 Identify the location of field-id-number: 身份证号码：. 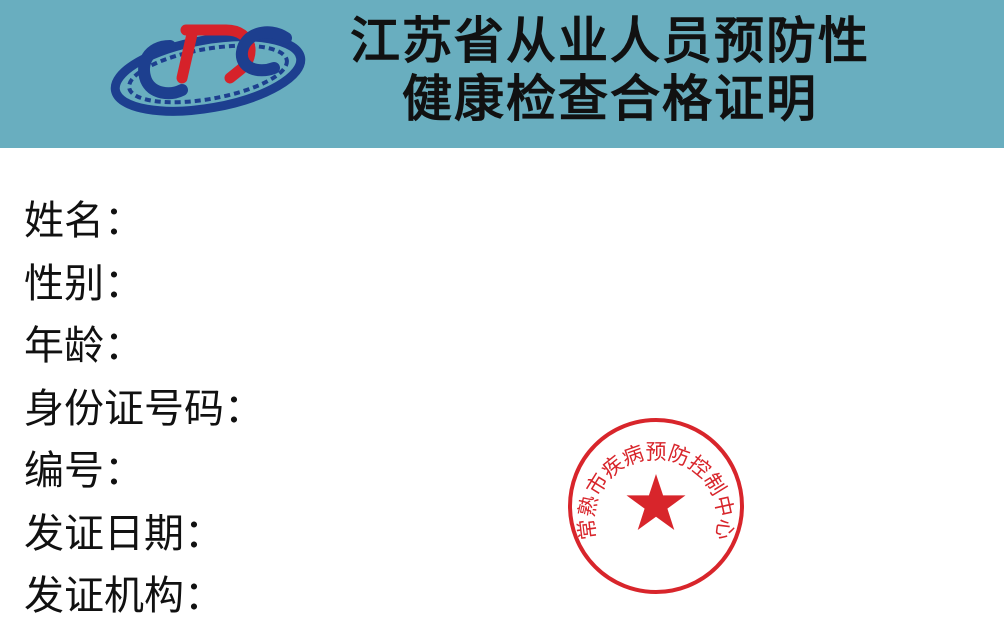
(144, 408).